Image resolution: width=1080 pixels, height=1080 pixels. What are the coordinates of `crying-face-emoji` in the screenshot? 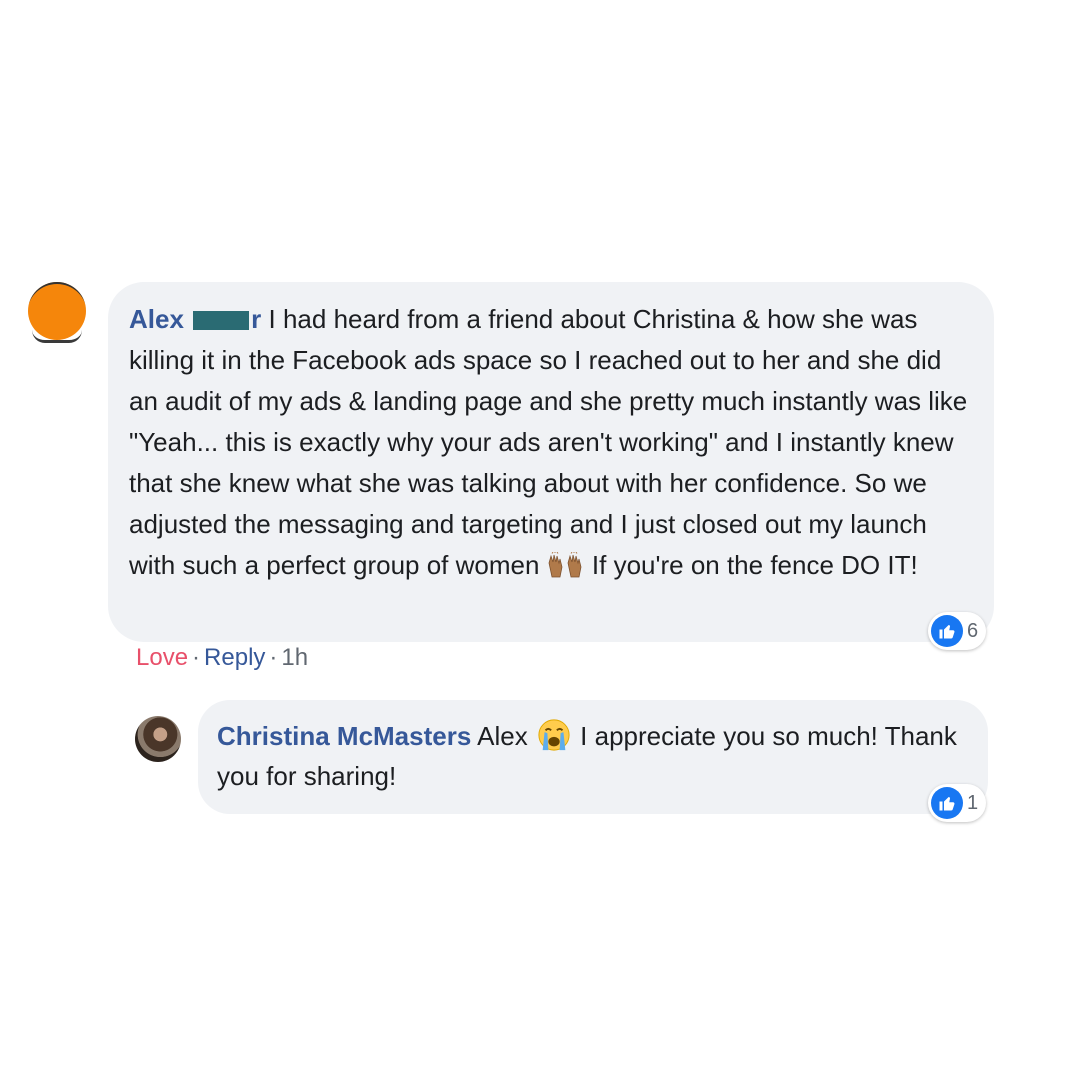 It's located at (554, 735).